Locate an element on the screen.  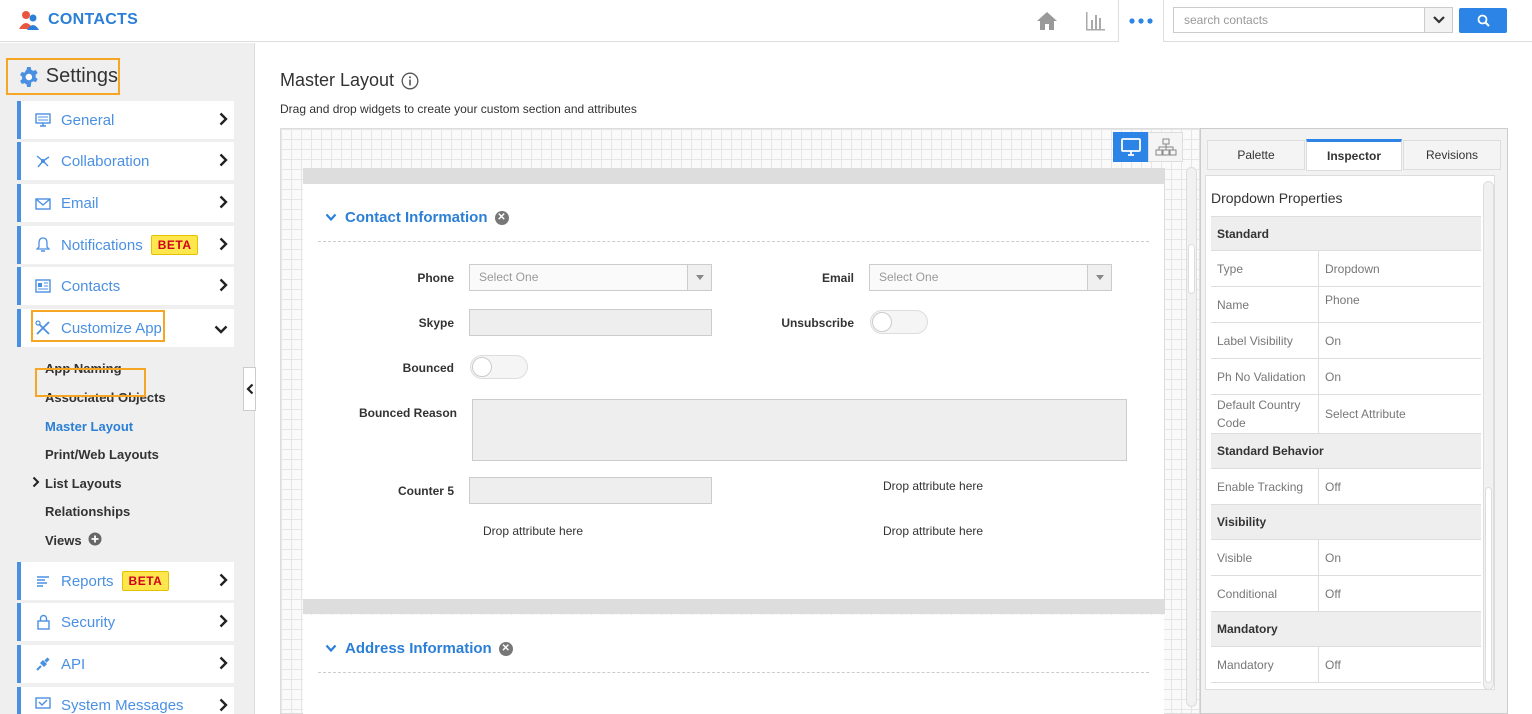
email-icon is located at coordinates (43, 203).